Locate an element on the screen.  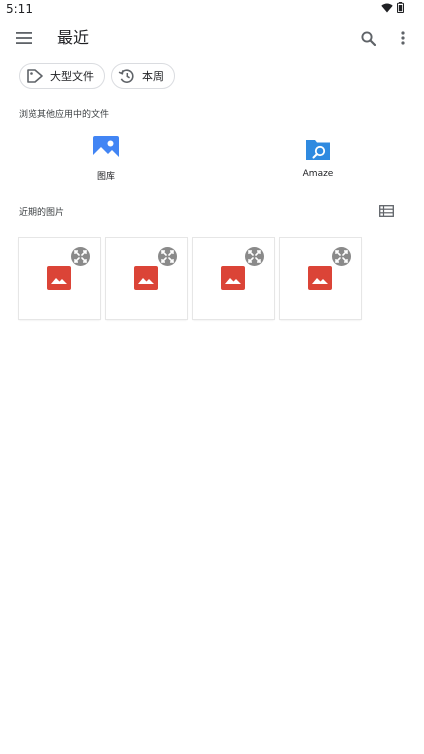
toolbar: 最近 is located at coordinates (212, 38).